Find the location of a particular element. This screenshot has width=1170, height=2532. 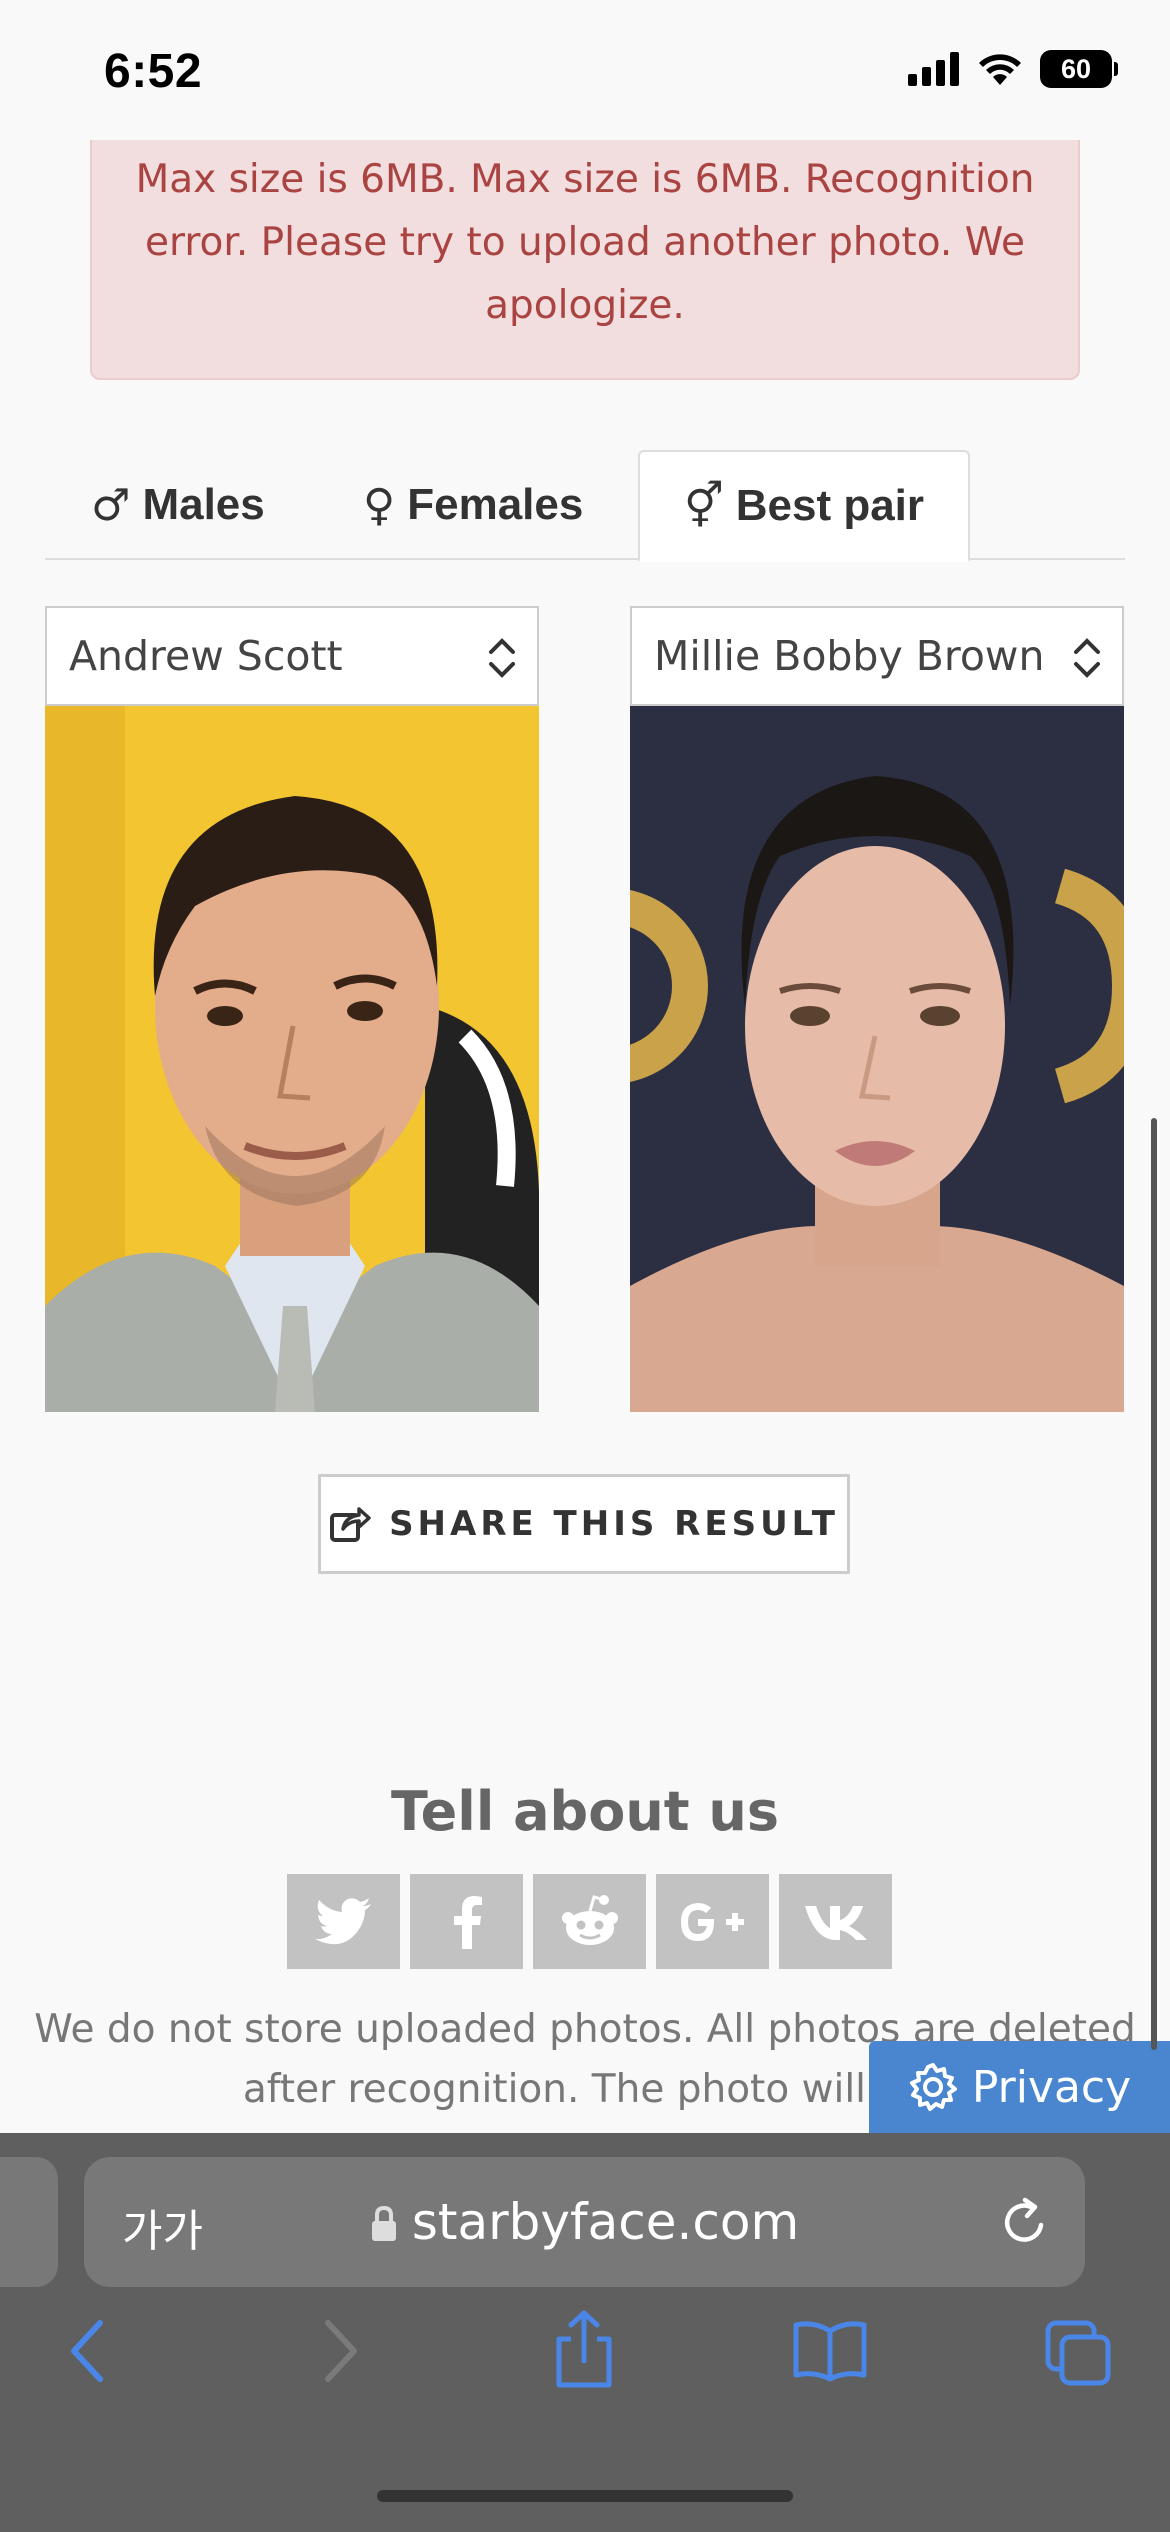

right-person-select: Millie Bobby Brown is located at coordinates (877, 656).